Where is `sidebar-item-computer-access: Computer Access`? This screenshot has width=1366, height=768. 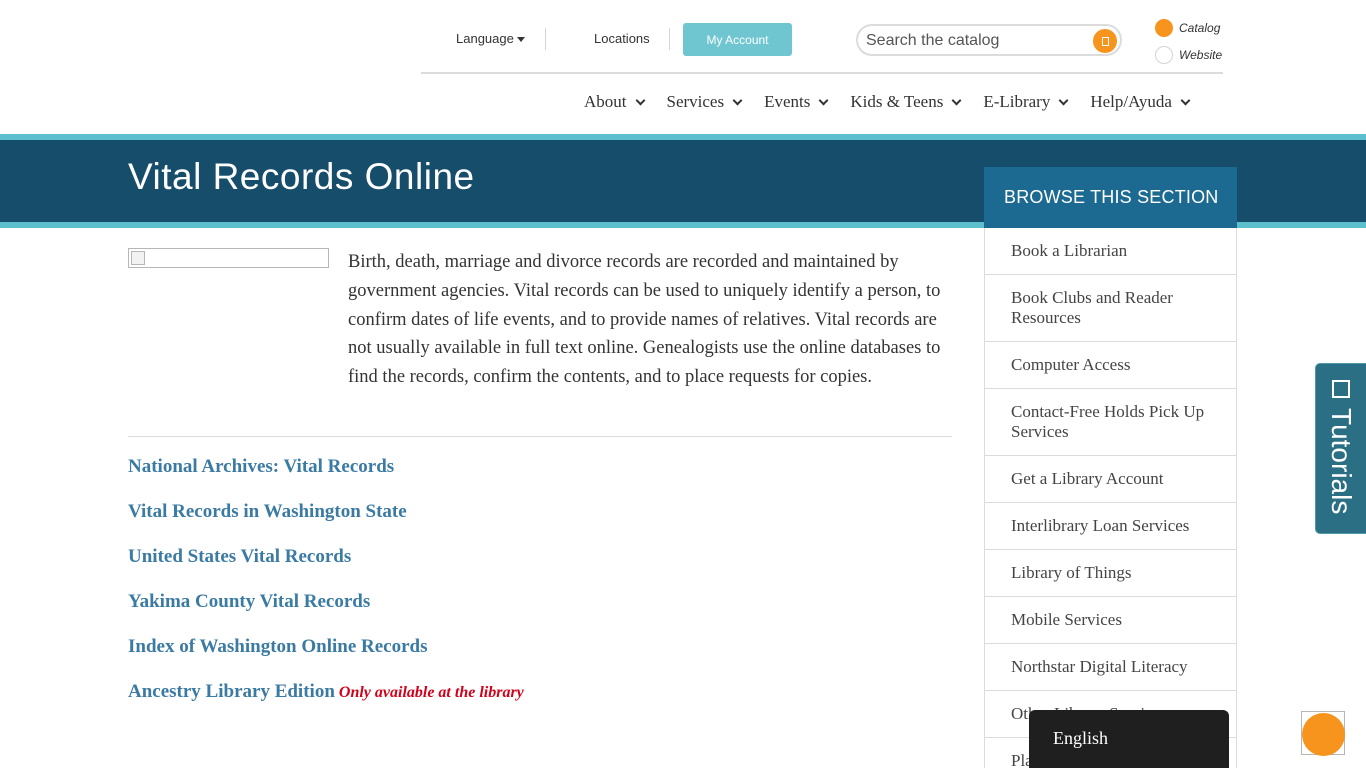 sidebar-item-computer-access: Computer Access is located at coordinates (1110, 365).